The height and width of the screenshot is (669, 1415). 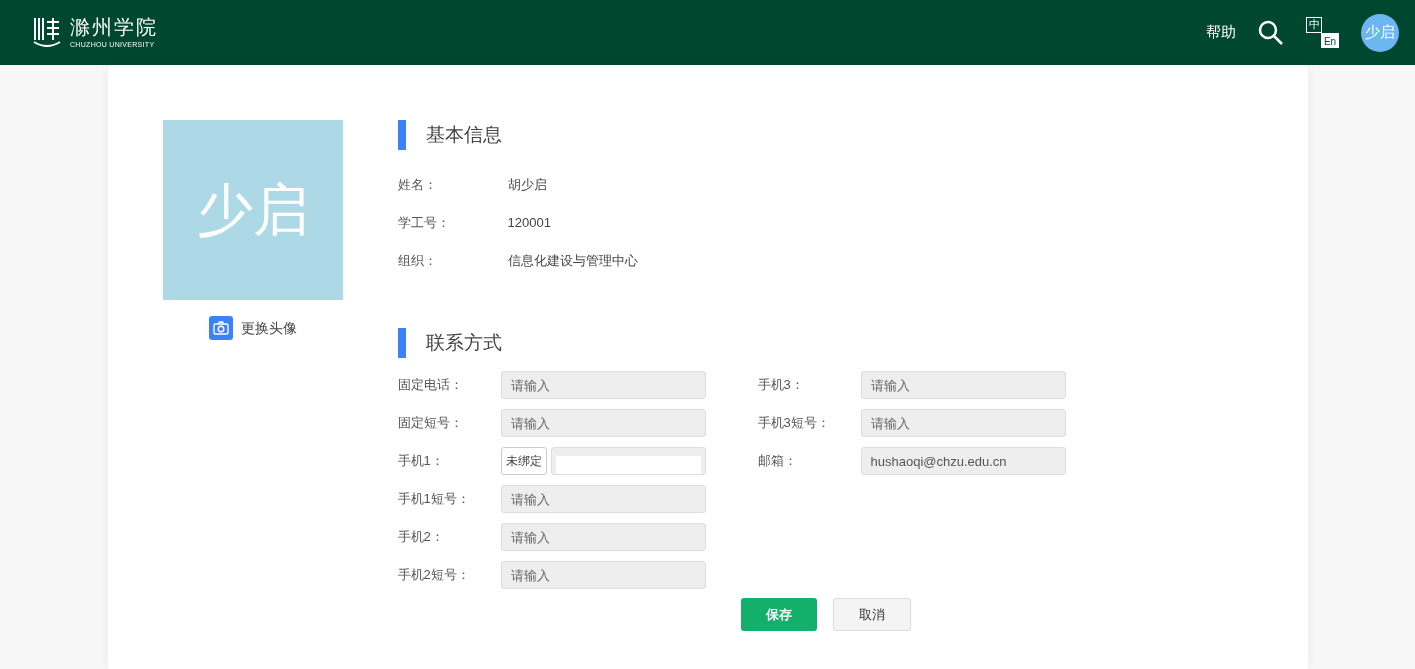 What do you see at coordinates (781, 385) in the screenshot?
I see `field-label: 手机3：` at bounding box center [781, 385].